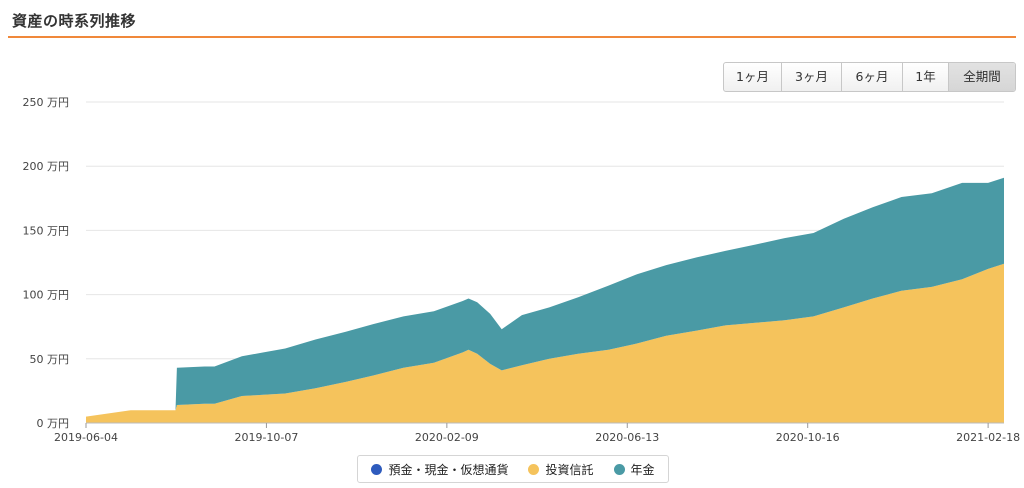  What do you see at coordinates (448, 469) in the screenshot?
I see `legend-label-cash: 預金・現金・仮想通貨` at bounding box center [448, 469].